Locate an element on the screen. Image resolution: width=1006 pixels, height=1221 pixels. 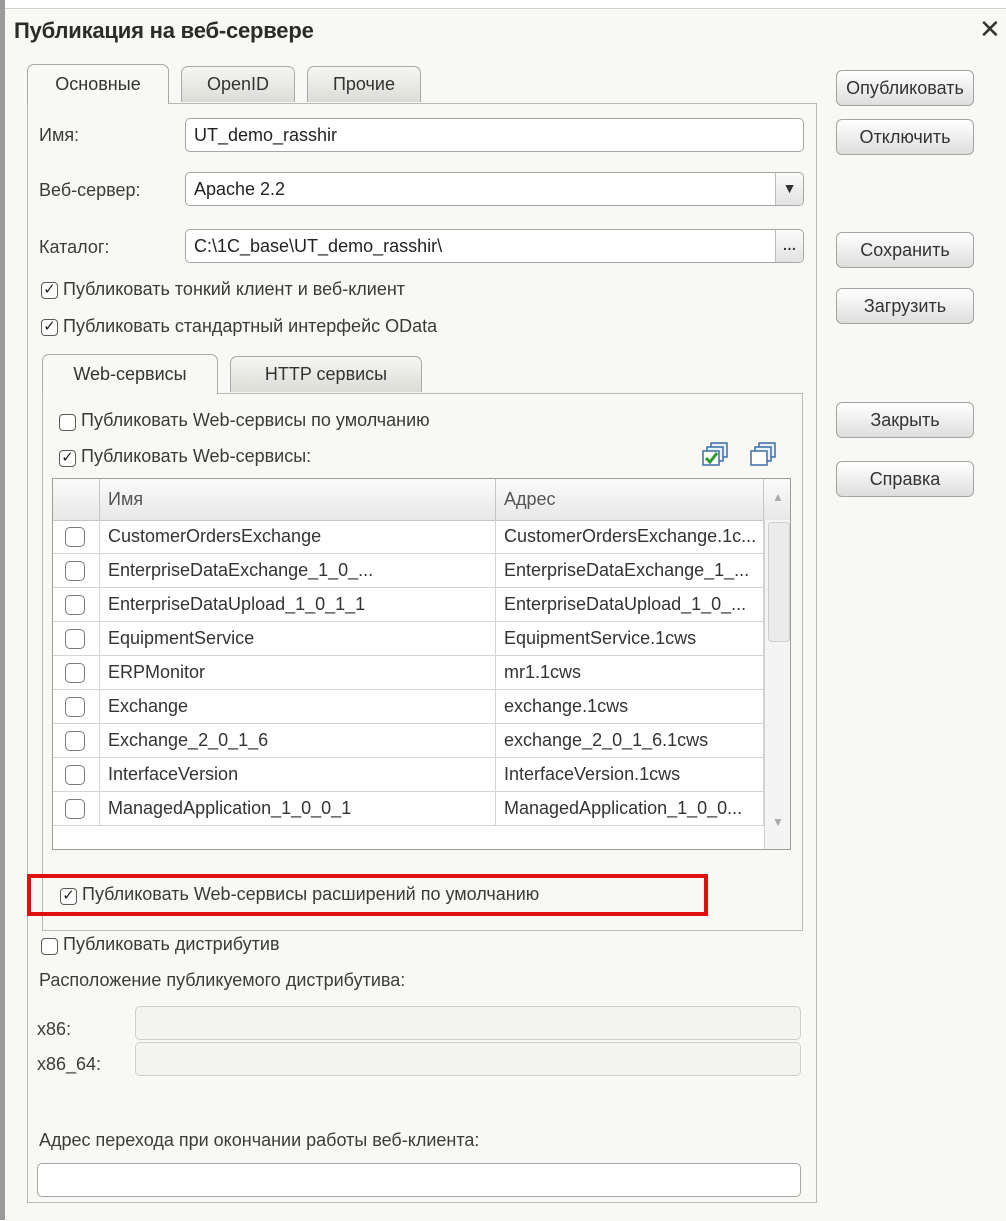
row-name: ManagedApplication_1_0_0_1 is located at coordinates (298, 808).